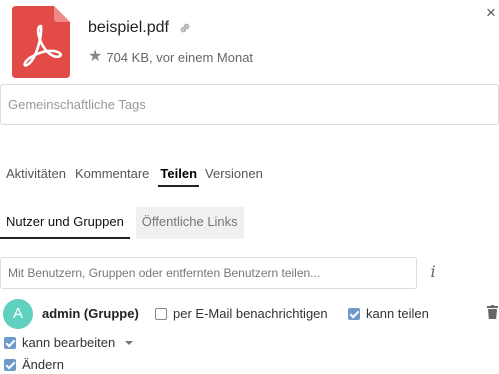  I want to click on can-edit-option: kann bearbeiten, so click(69, 342).